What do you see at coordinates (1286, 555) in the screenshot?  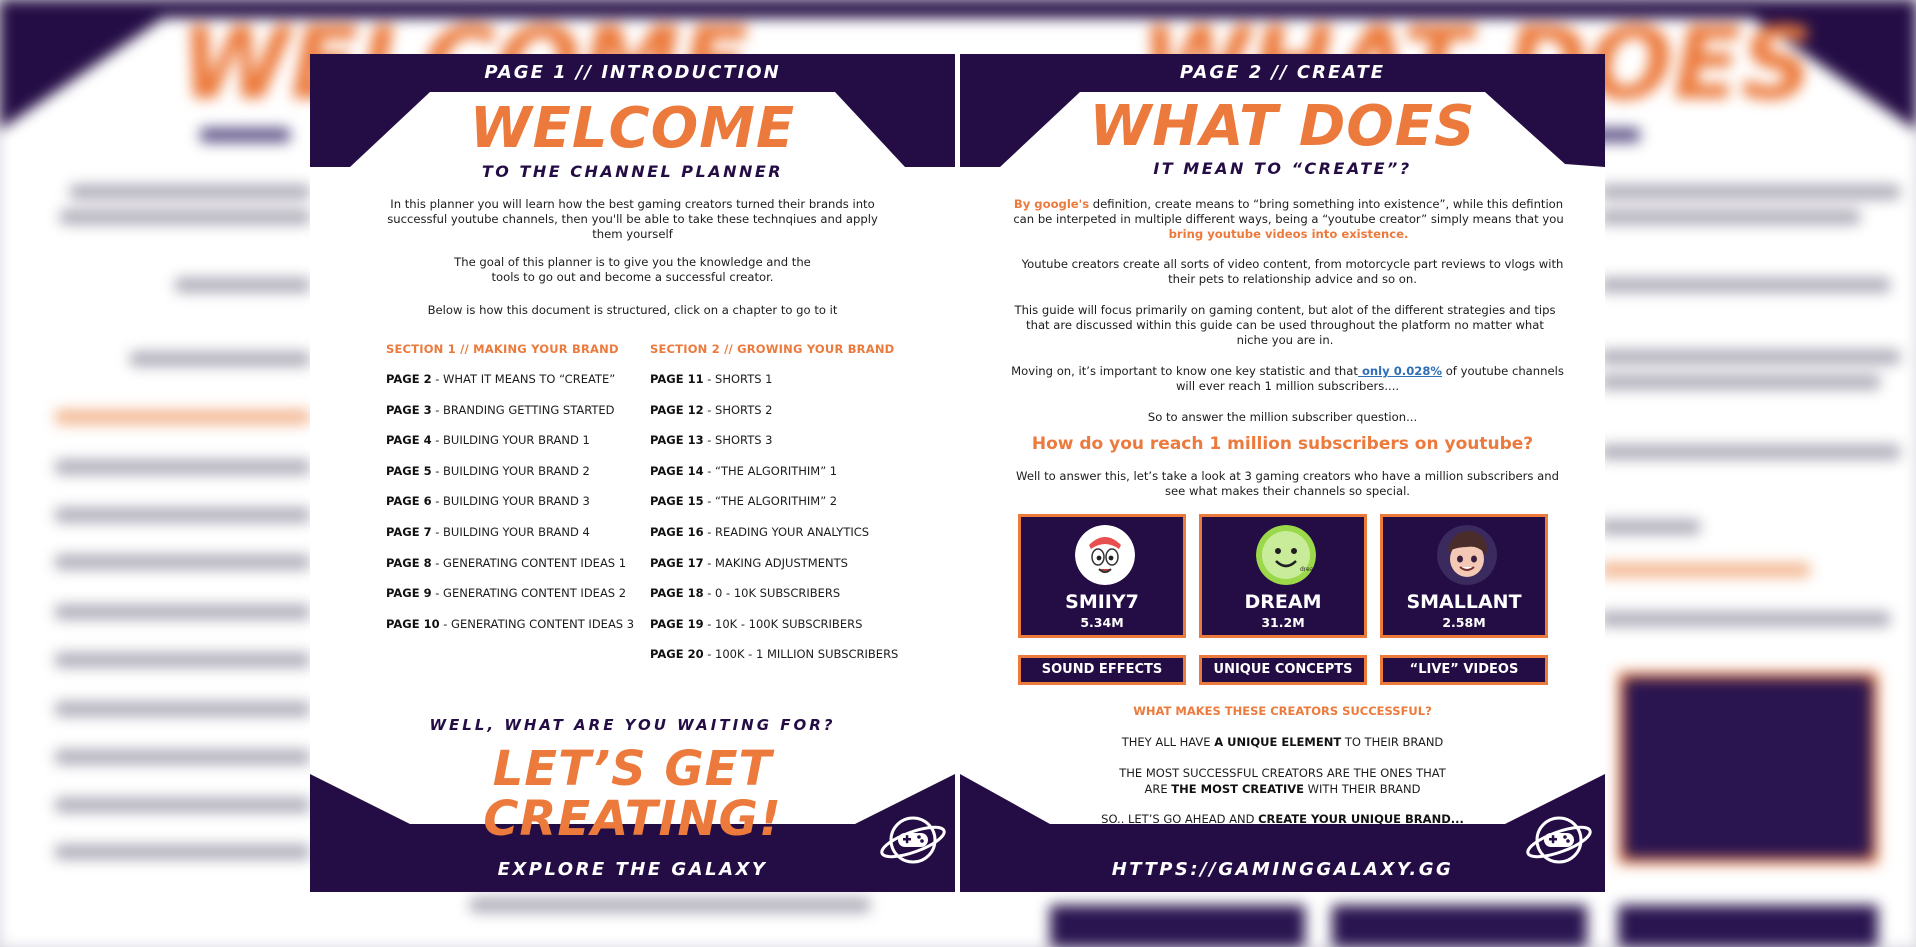 I see `dream-avatar: dream` at bounding box center [1286, 555].